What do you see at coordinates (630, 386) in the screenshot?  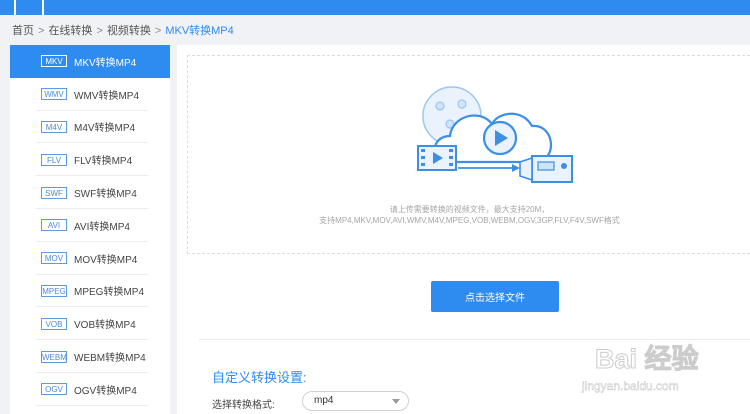 I see `watermark-url: jingyan.baidu.com` at bounding box center [630, 386].